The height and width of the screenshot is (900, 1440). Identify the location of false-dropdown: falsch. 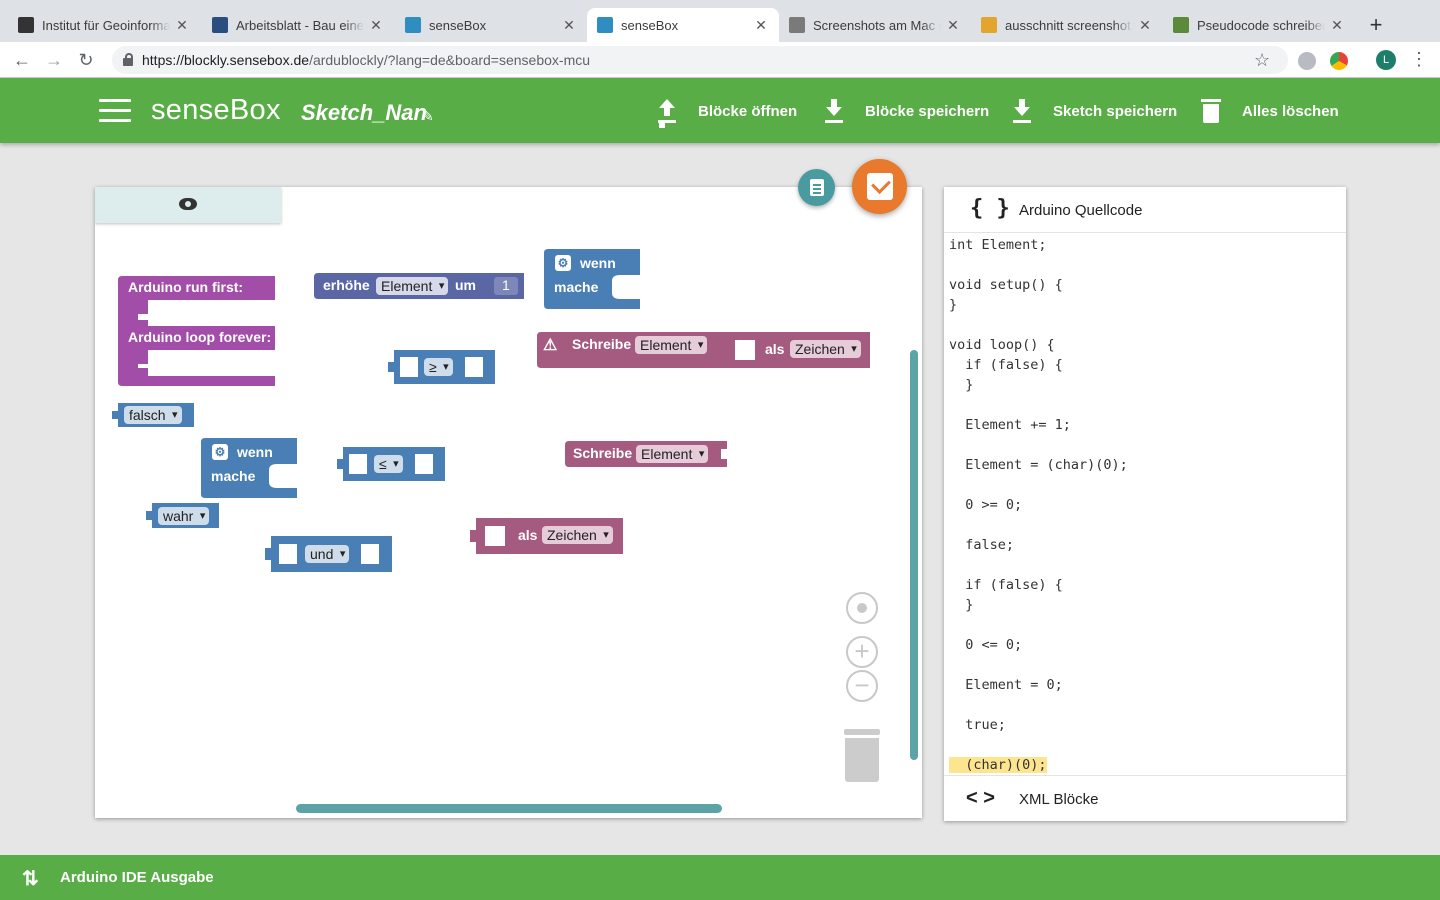
(153, 415).